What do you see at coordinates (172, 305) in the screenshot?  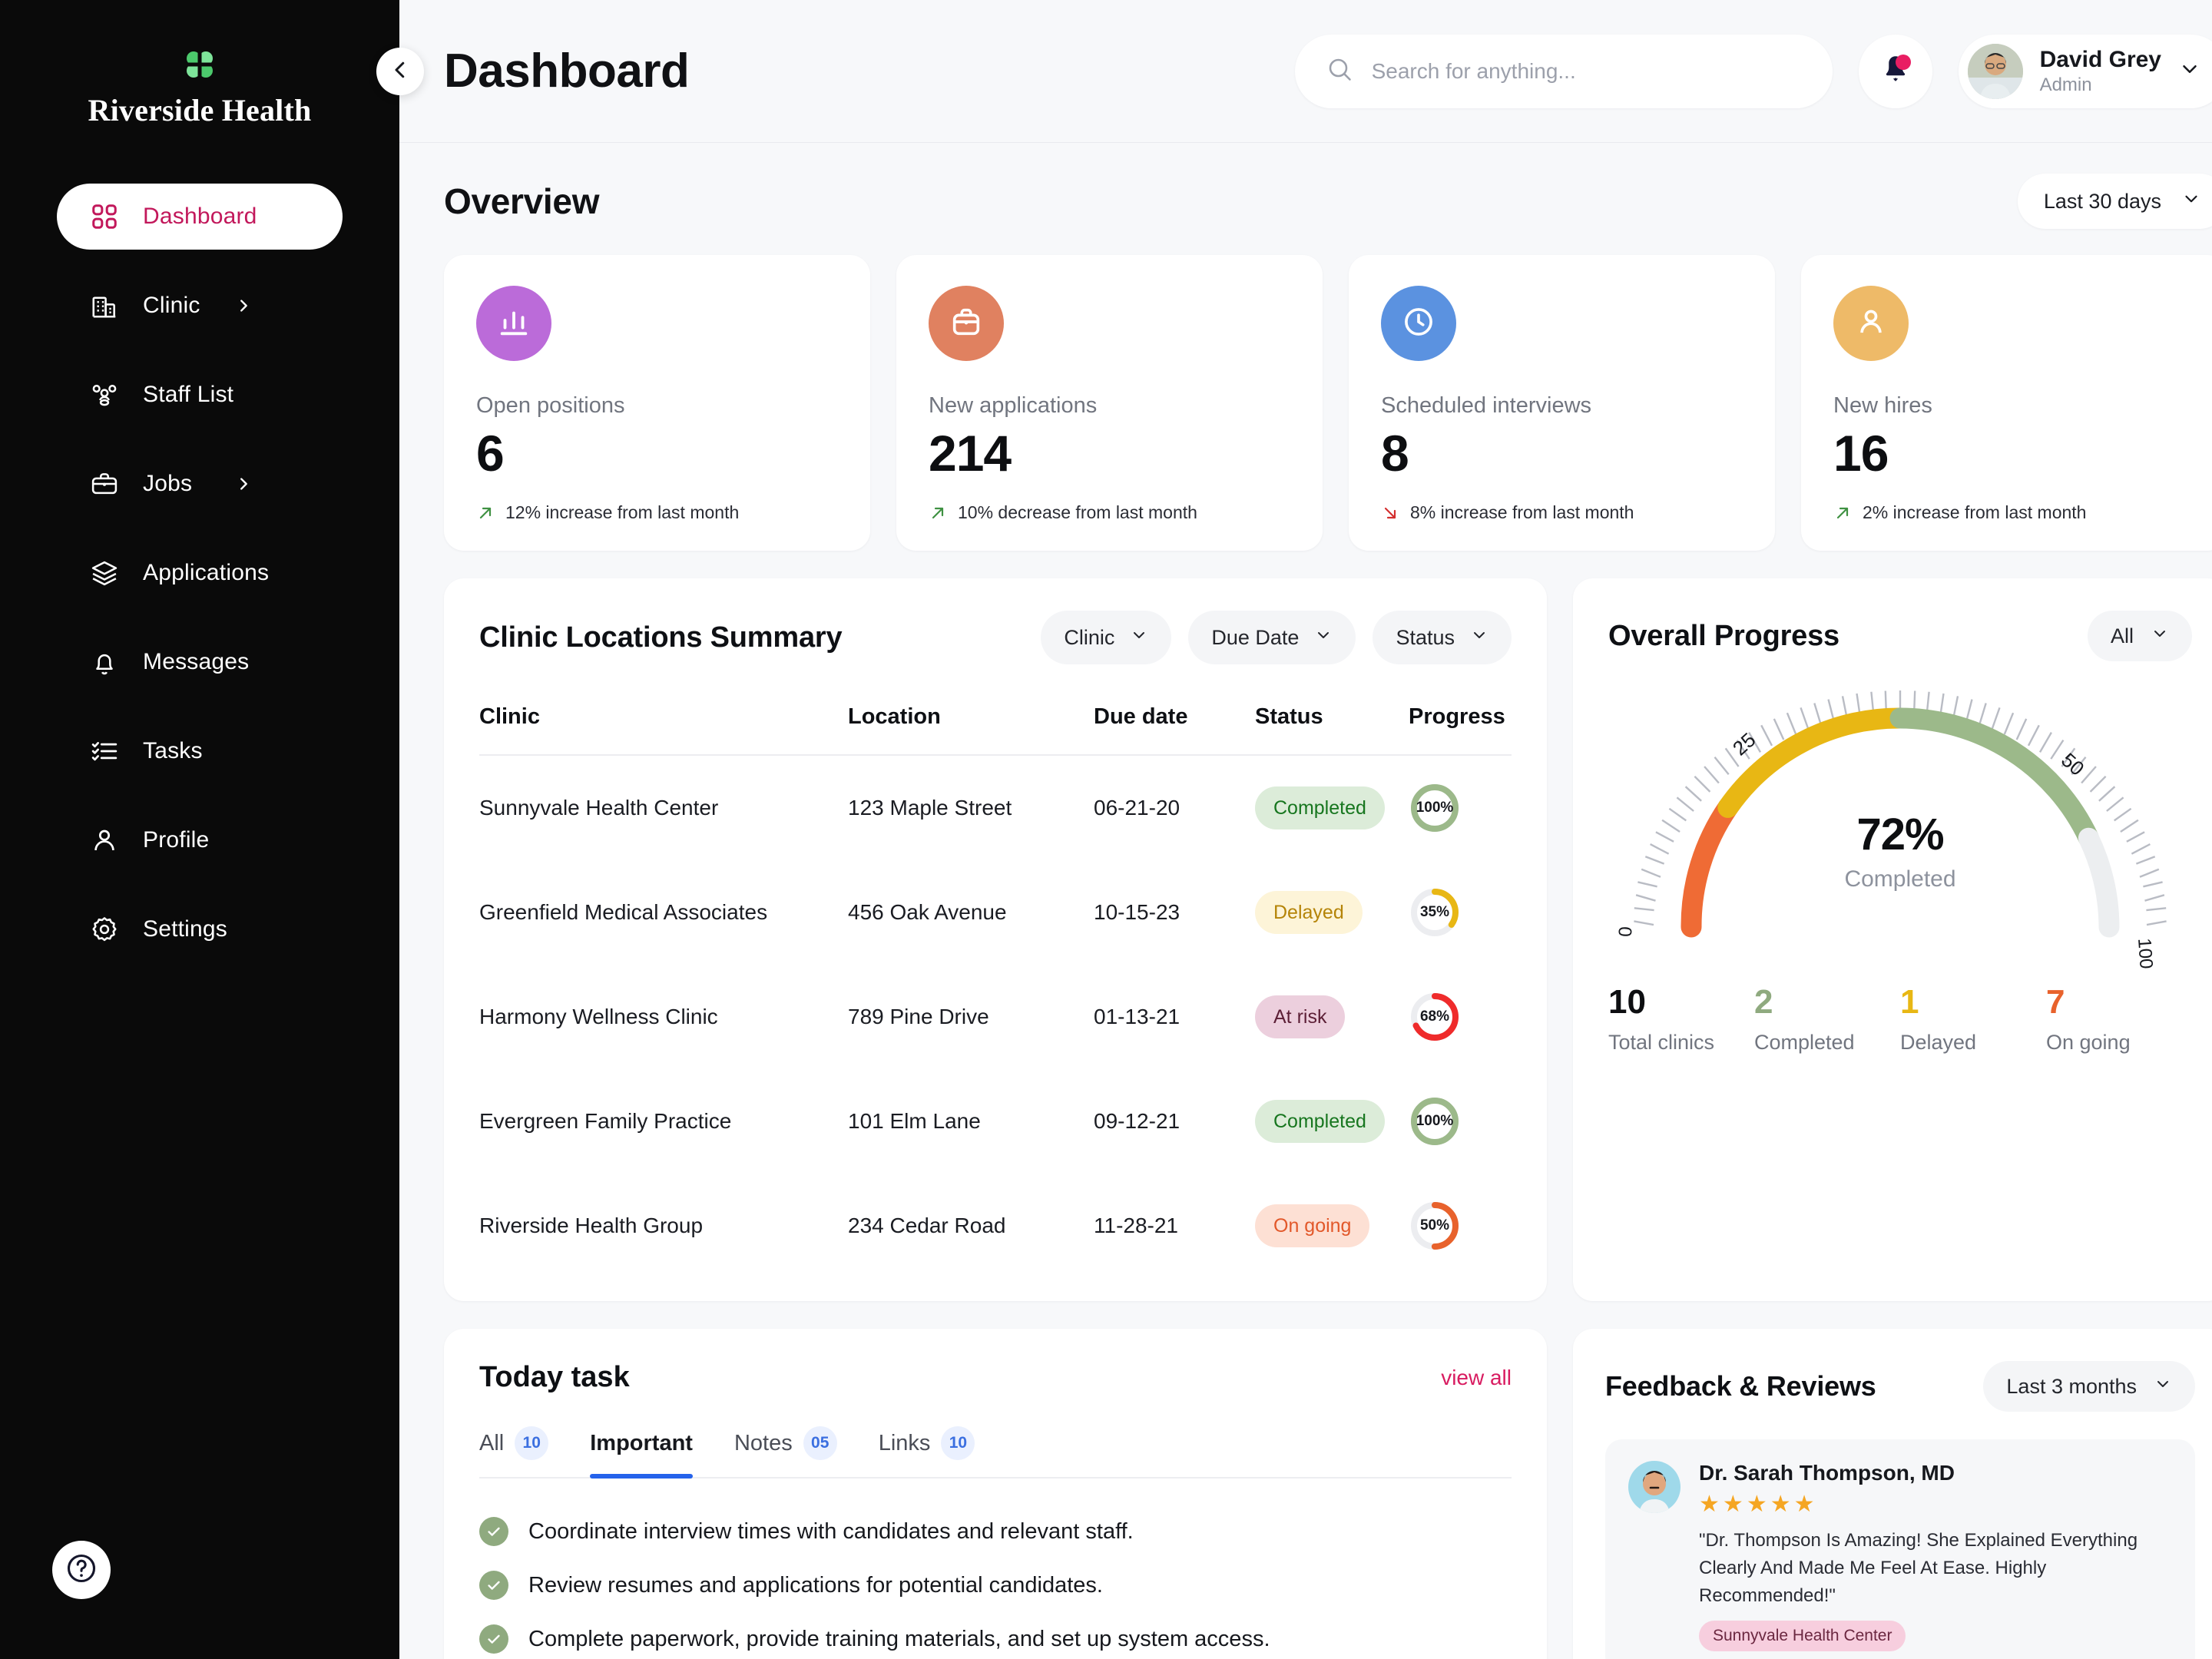 I see `sidebar-item-label: Clinic` at bounding box center [172, 305].